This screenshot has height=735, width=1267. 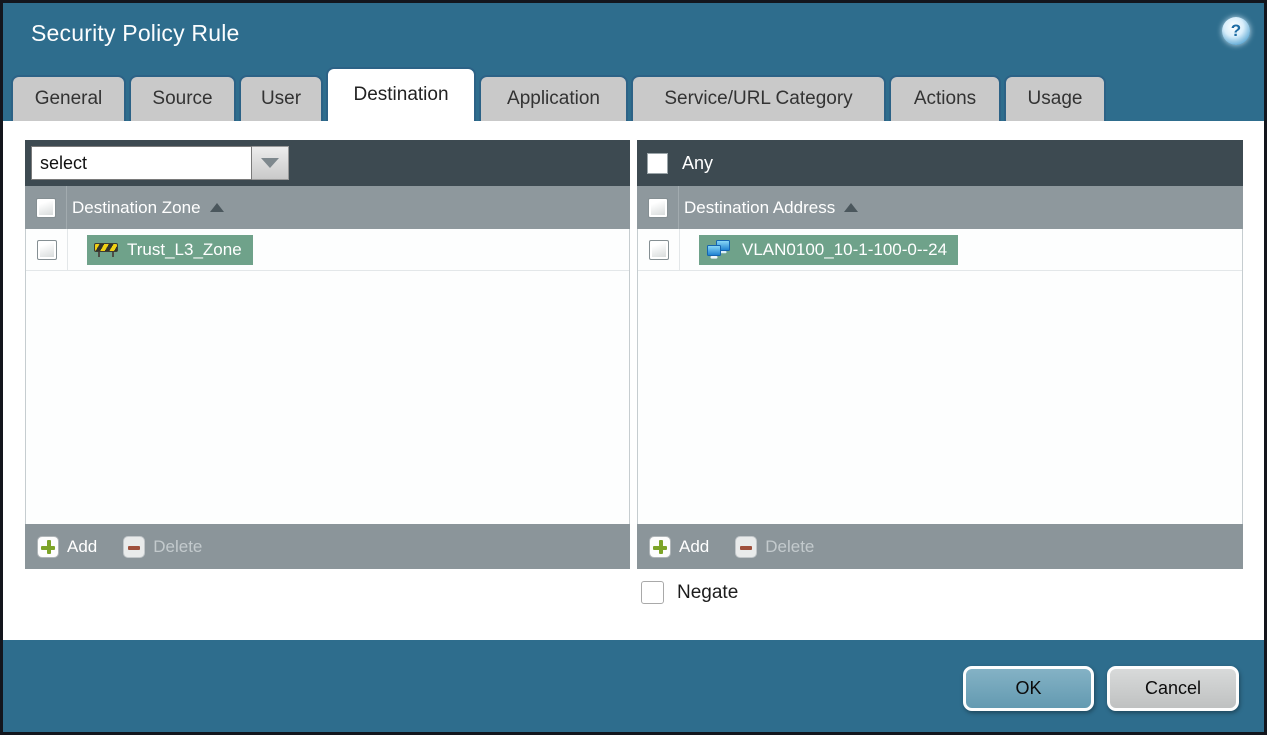 I want to click on zone-item-label: Trust_L3_Zone, so click(x=184, y=249).